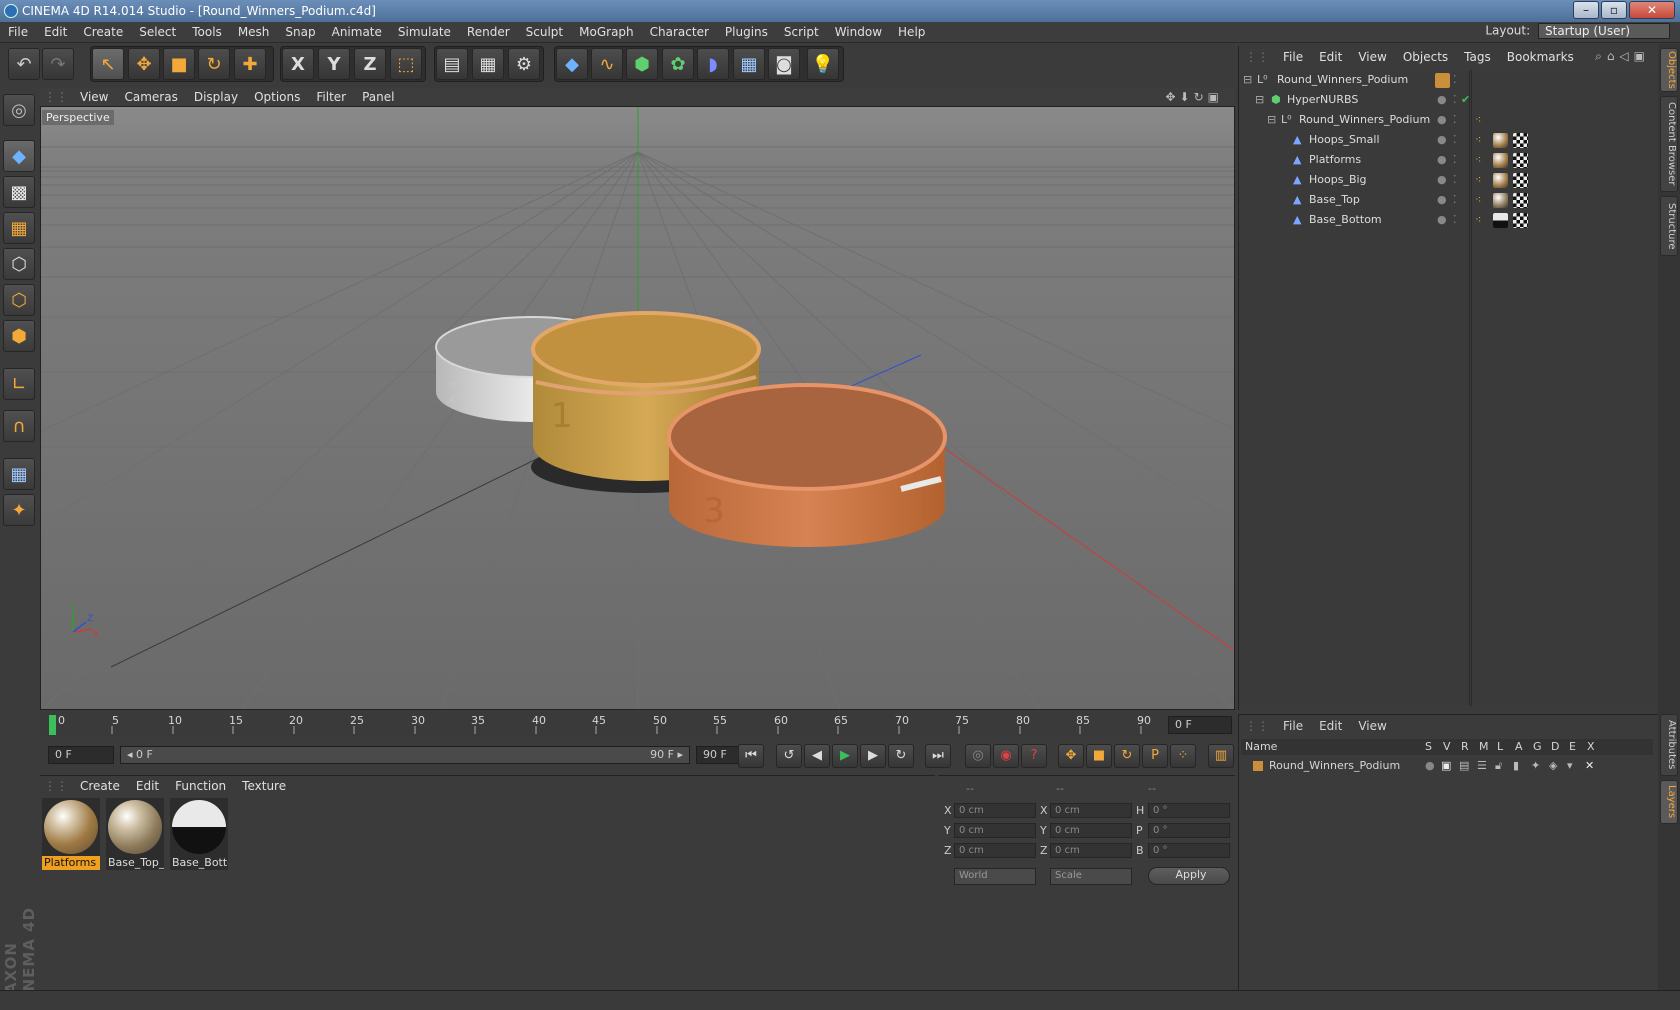  What do you see at coordinates (52, 725) in the screenshot?
I see `timeline-playhead` at bounding box center [52, 725].